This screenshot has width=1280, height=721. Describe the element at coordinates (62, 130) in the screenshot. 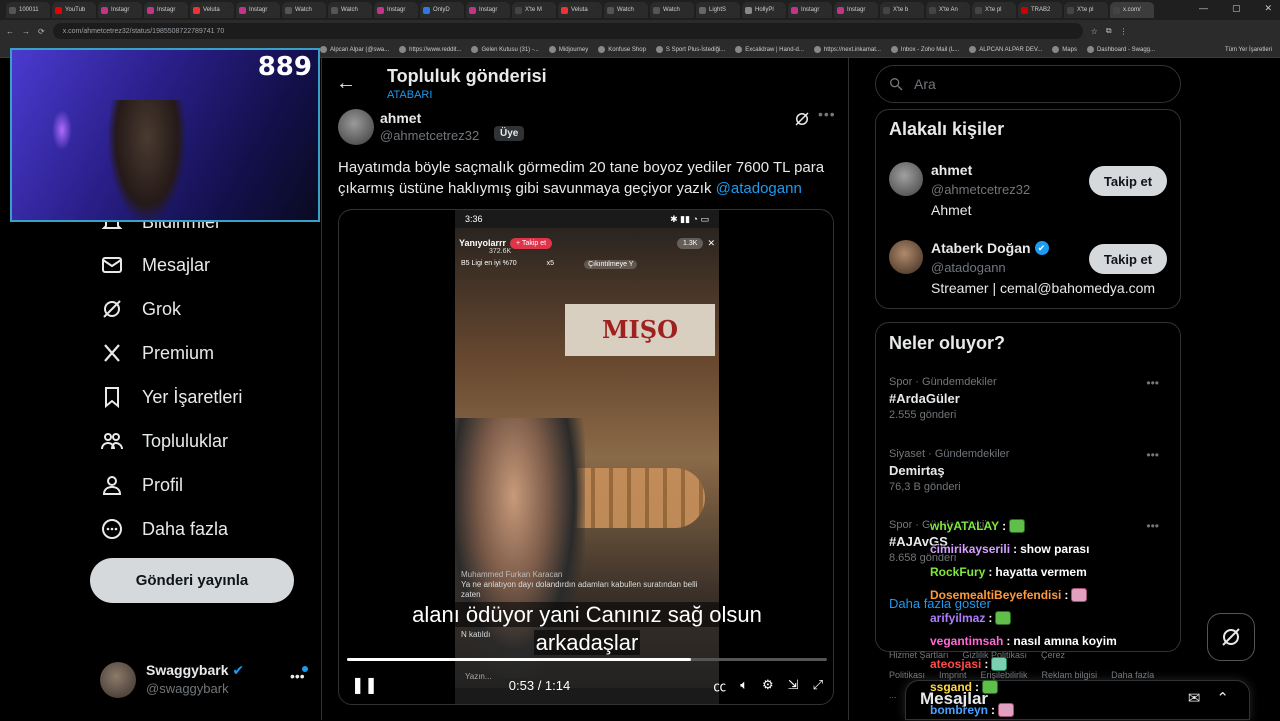

I see `ambient-light` at that location.